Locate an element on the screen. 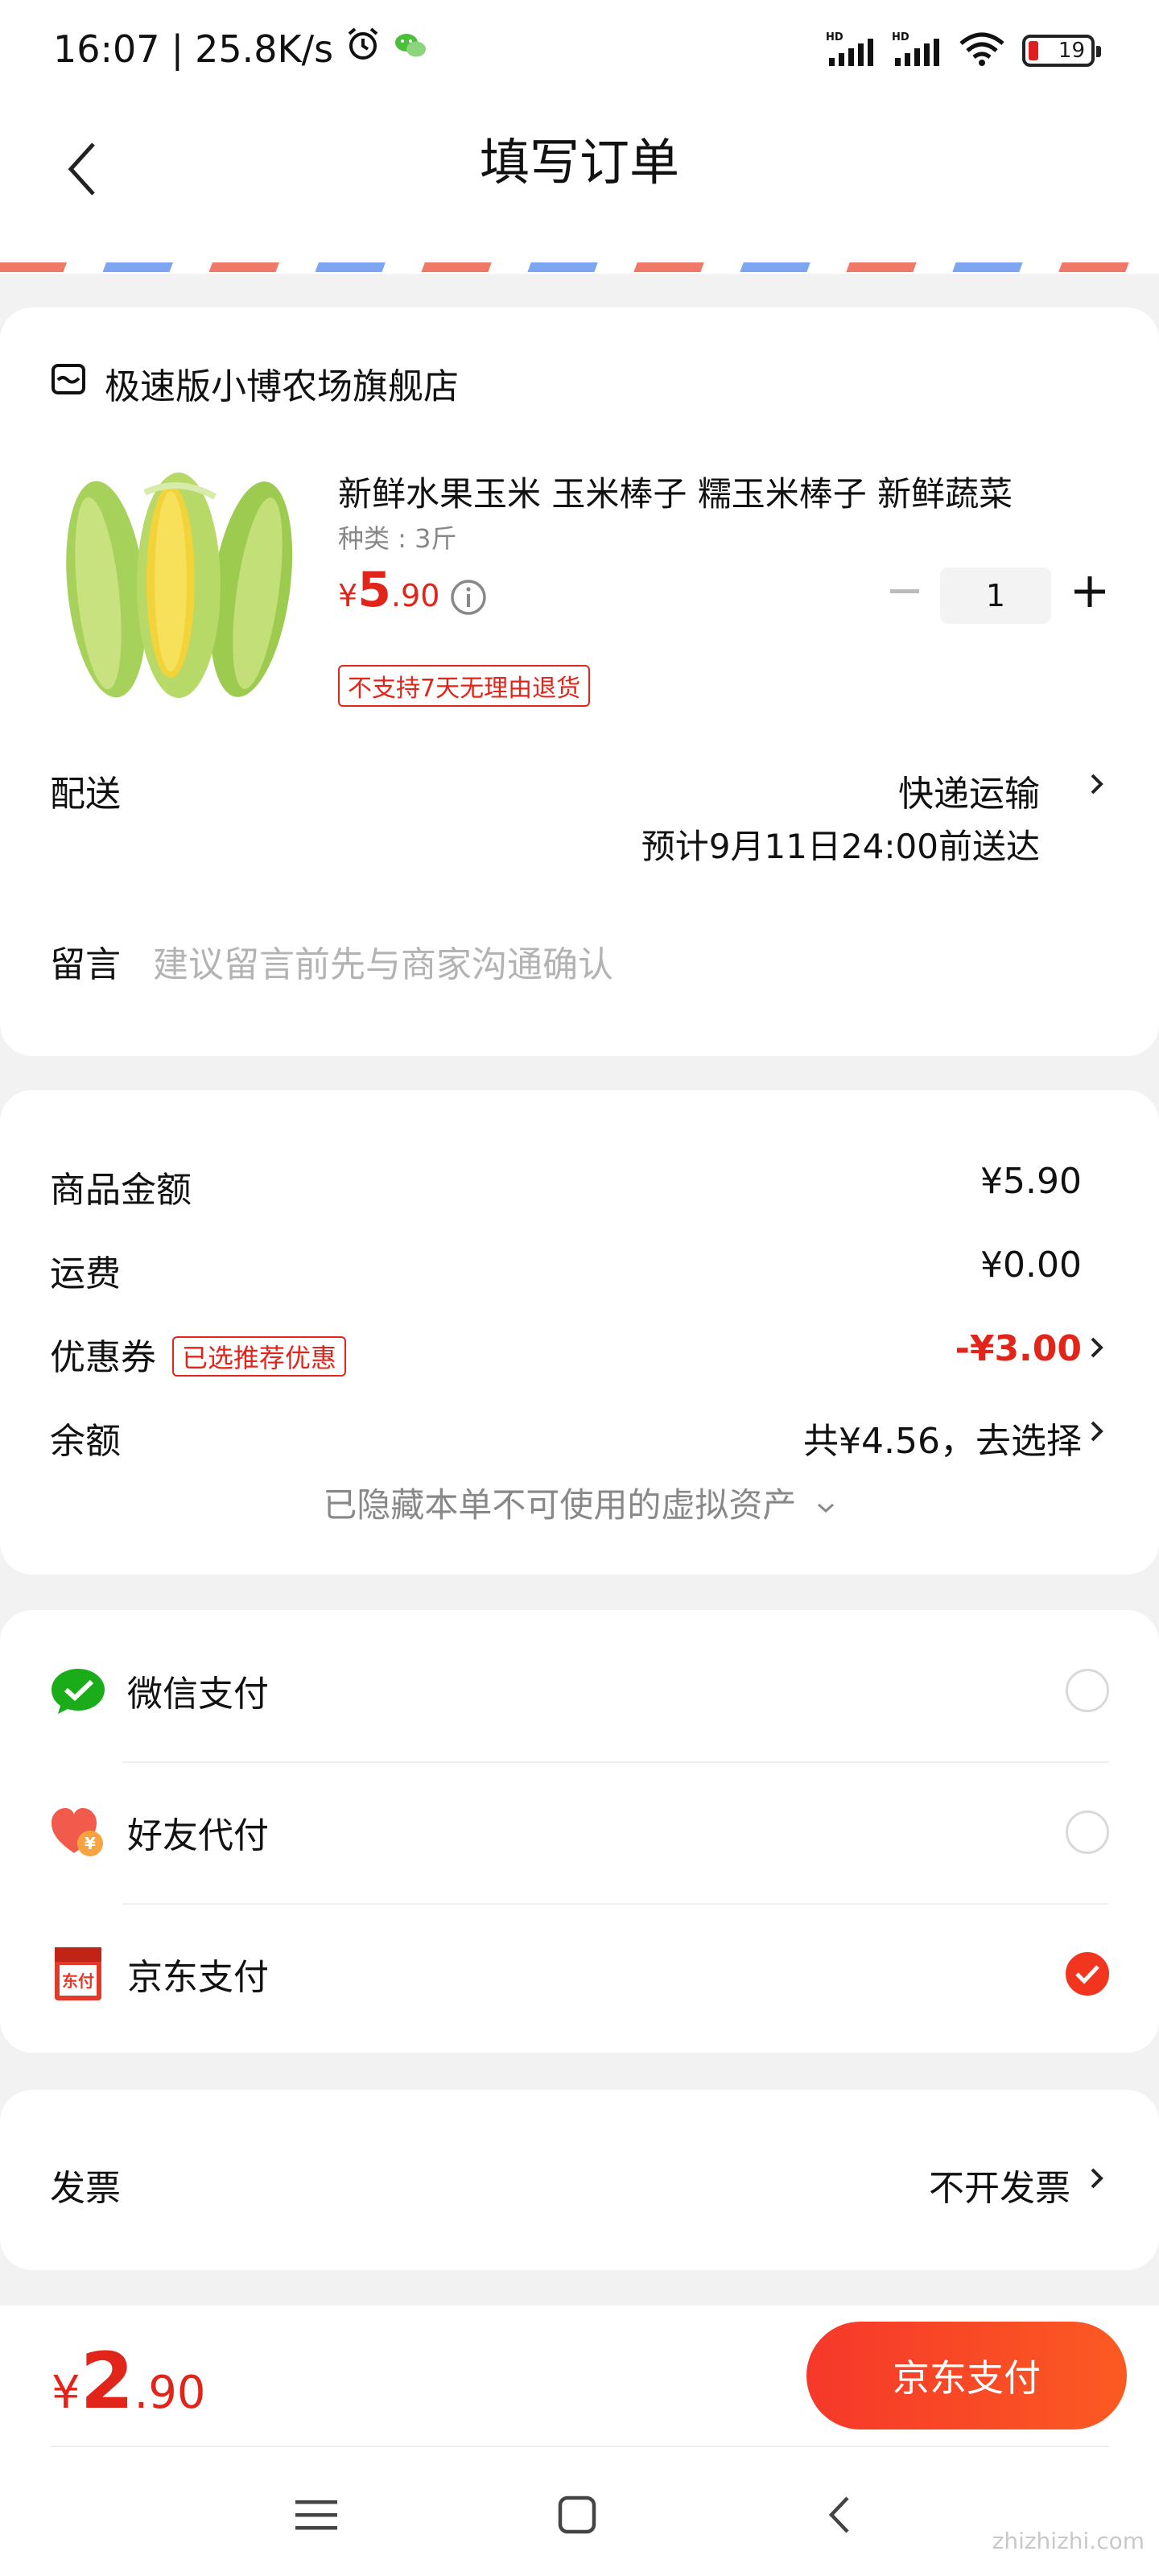 The image size is (1159, 2576). payment-option-wechat: 微信支付 is located at coordinates (579, 1690).